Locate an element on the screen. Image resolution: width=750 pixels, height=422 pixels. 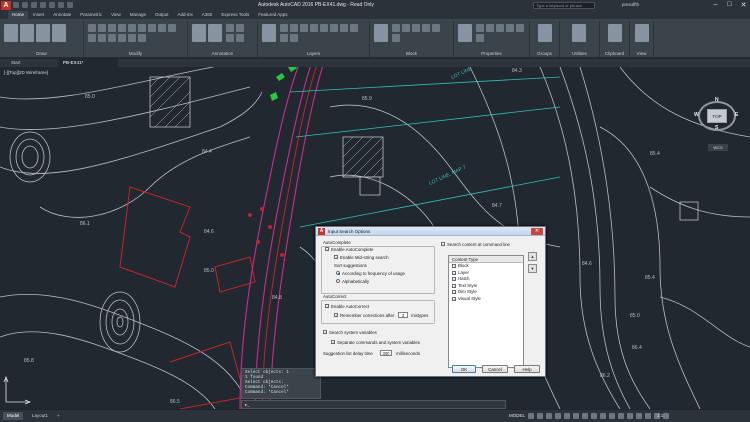
ribbon-tab-output: Output is located at coordinates (162, 15).